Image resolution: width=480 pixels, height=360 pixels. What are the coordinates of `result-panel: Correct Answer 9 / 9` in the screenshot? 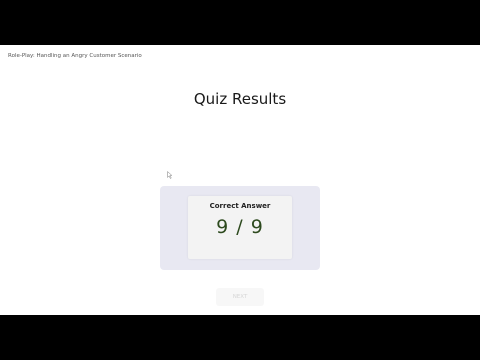 It's located at (240, 227).